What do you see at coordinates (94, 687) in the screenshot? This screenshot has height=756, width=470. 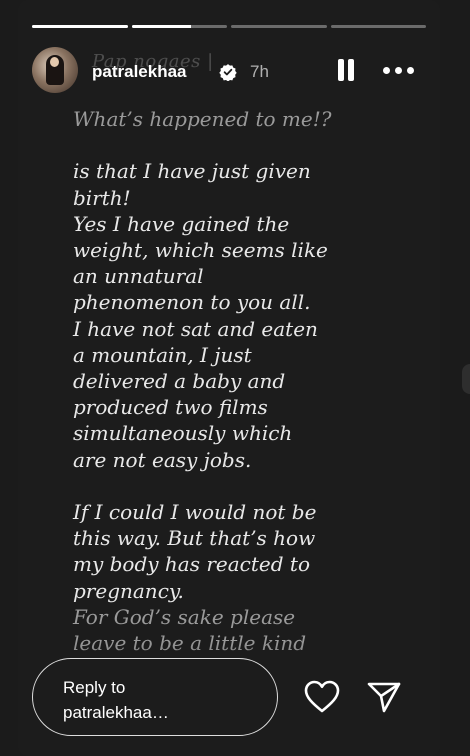 I see `reply-placeholder-line1: Reply to` at bounding box center [94, 687].